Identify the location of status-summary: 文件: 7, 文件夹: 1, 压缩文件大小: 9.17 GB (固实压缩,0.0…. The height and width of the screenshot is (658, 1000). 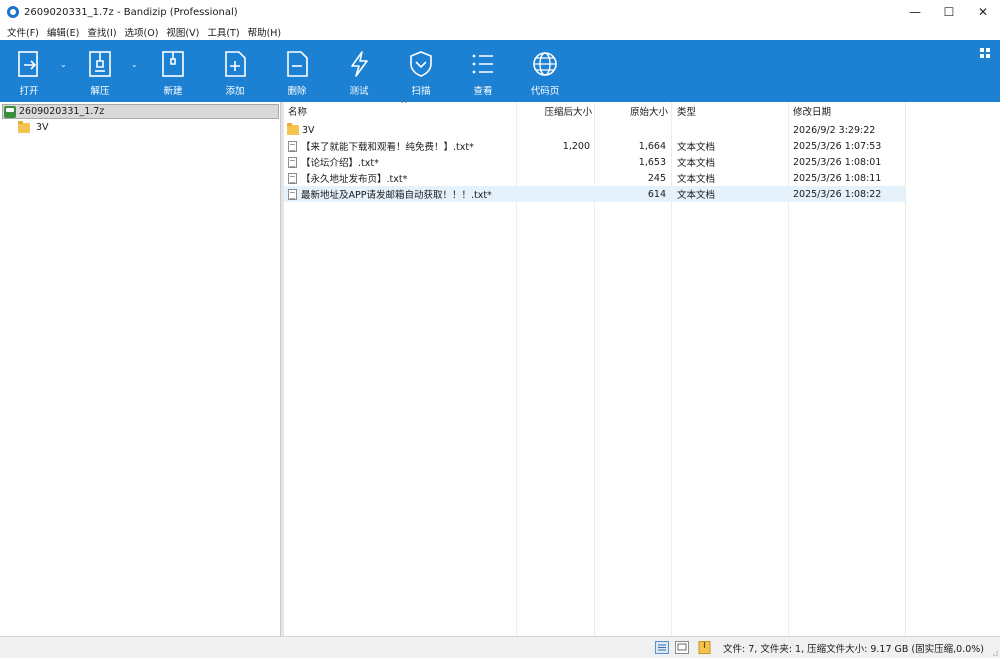
(853, 649).